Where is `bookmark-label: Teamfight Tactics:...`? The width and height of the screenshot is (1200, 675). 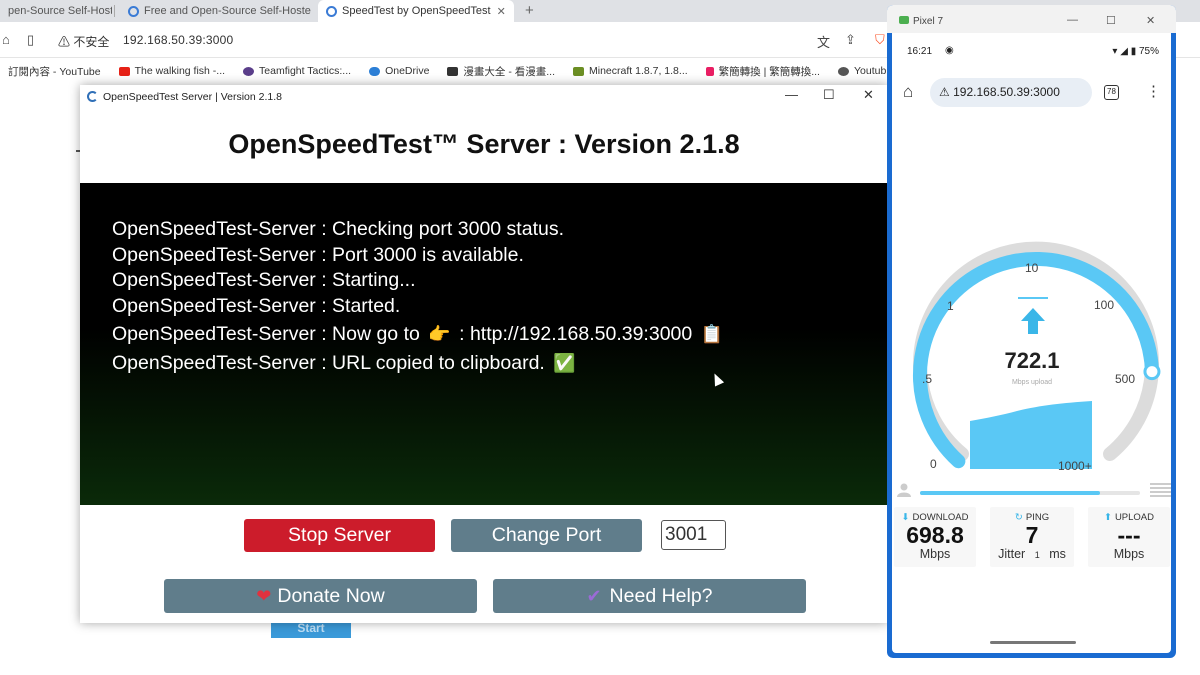
bookmark-label: Teamfight Tactics:... is located at coordinates (305, 71).